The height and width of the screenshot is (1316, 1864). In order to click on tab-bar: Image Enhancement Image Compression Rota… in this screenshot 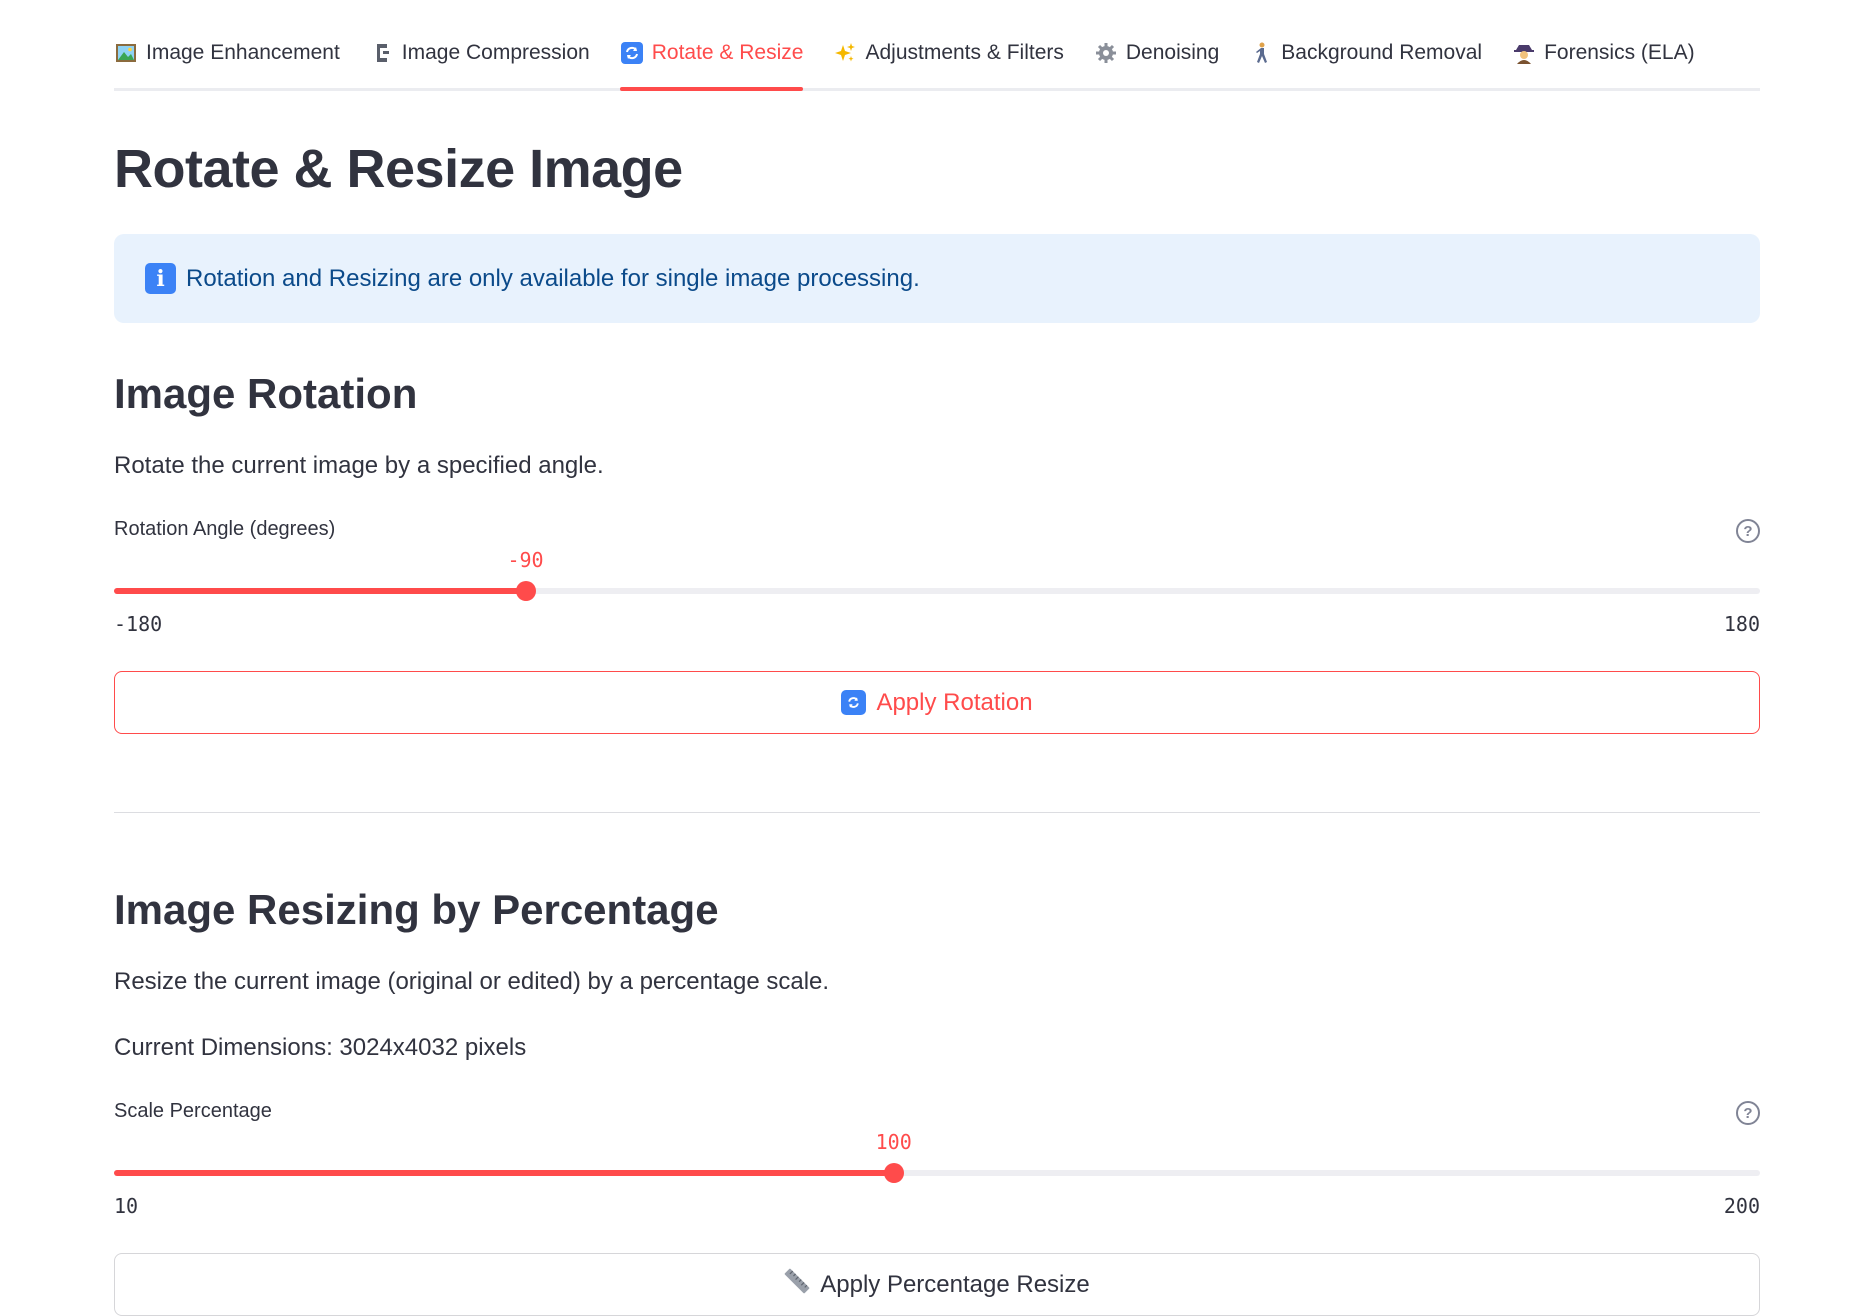, I will do `click(937, 60)`.